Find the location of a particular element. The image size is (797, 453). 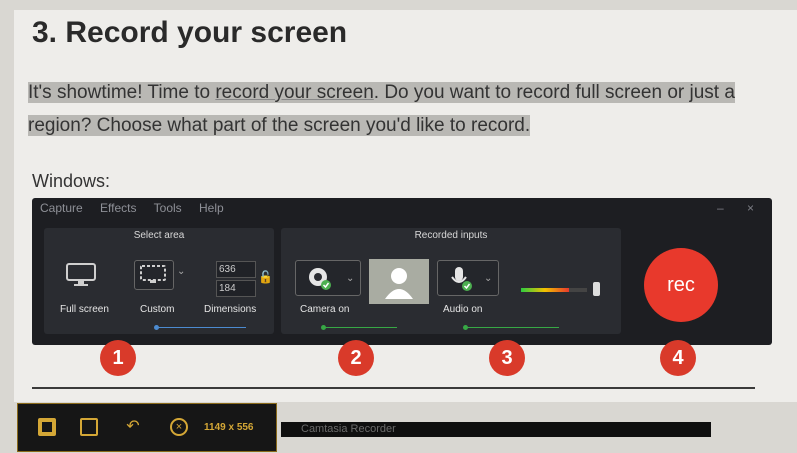

menu-bar: Capture Effects Tools Help is located at coordinates (139, 208).